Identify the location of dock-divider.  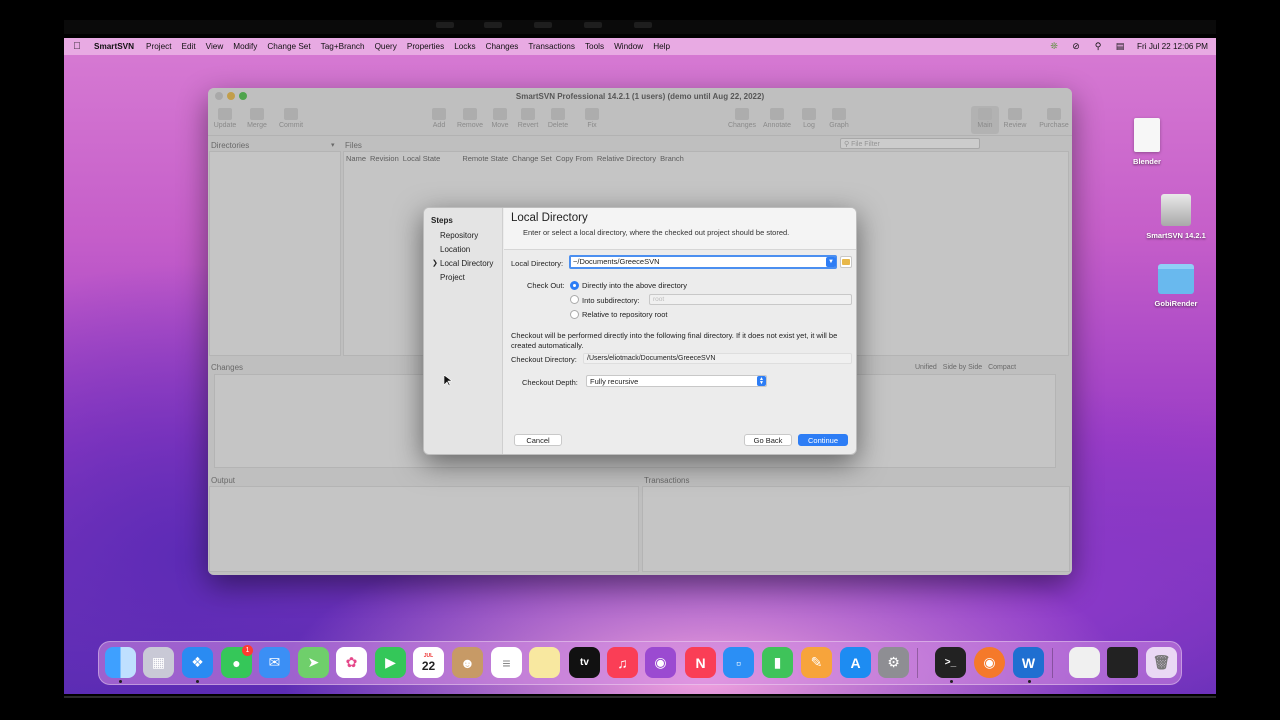
(917, 663).